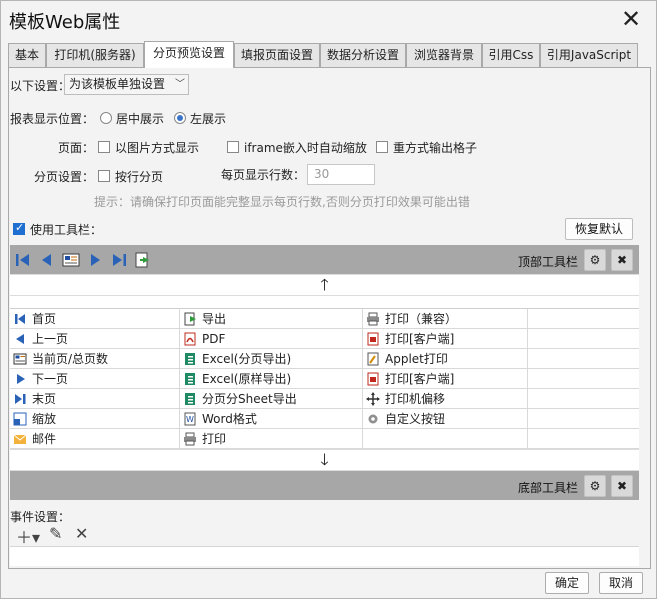  I want to click on ok-button: 确定, so click(567, 583).